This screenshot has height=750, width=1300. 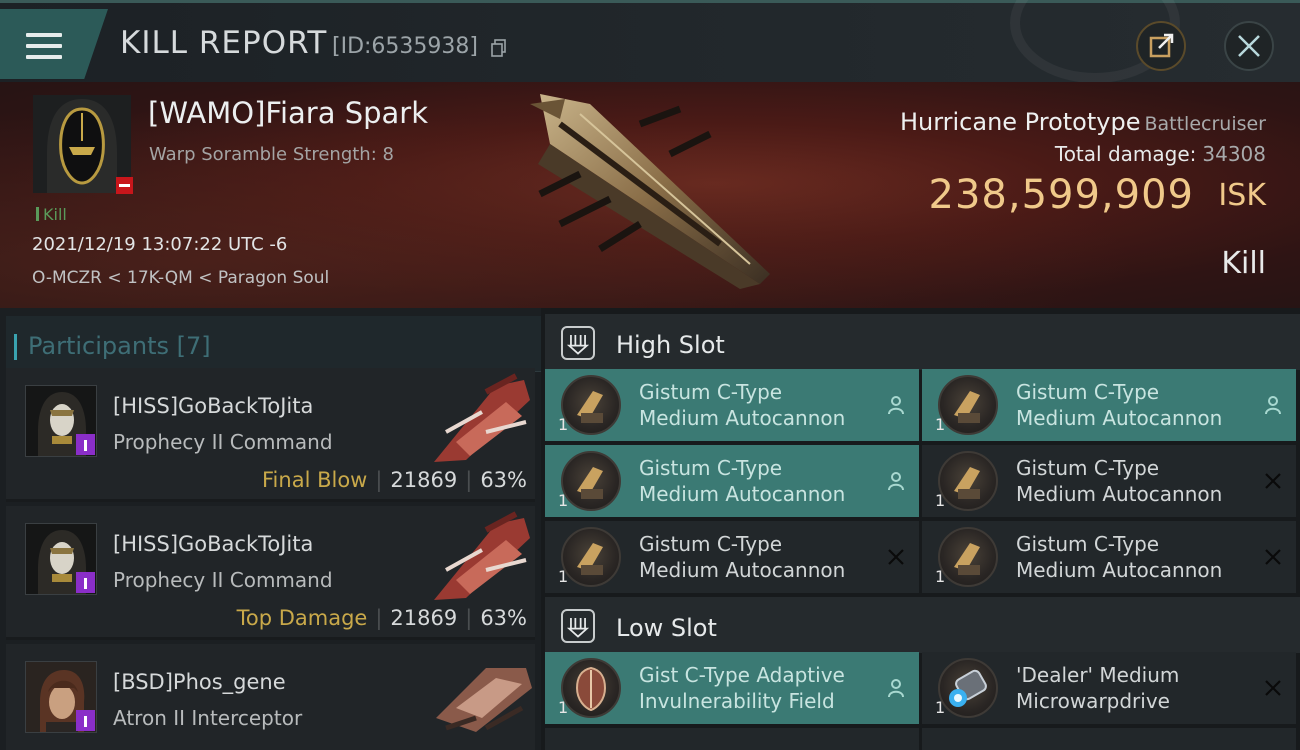 I want to click on high-slot-icon, so click(x=578, y=343).